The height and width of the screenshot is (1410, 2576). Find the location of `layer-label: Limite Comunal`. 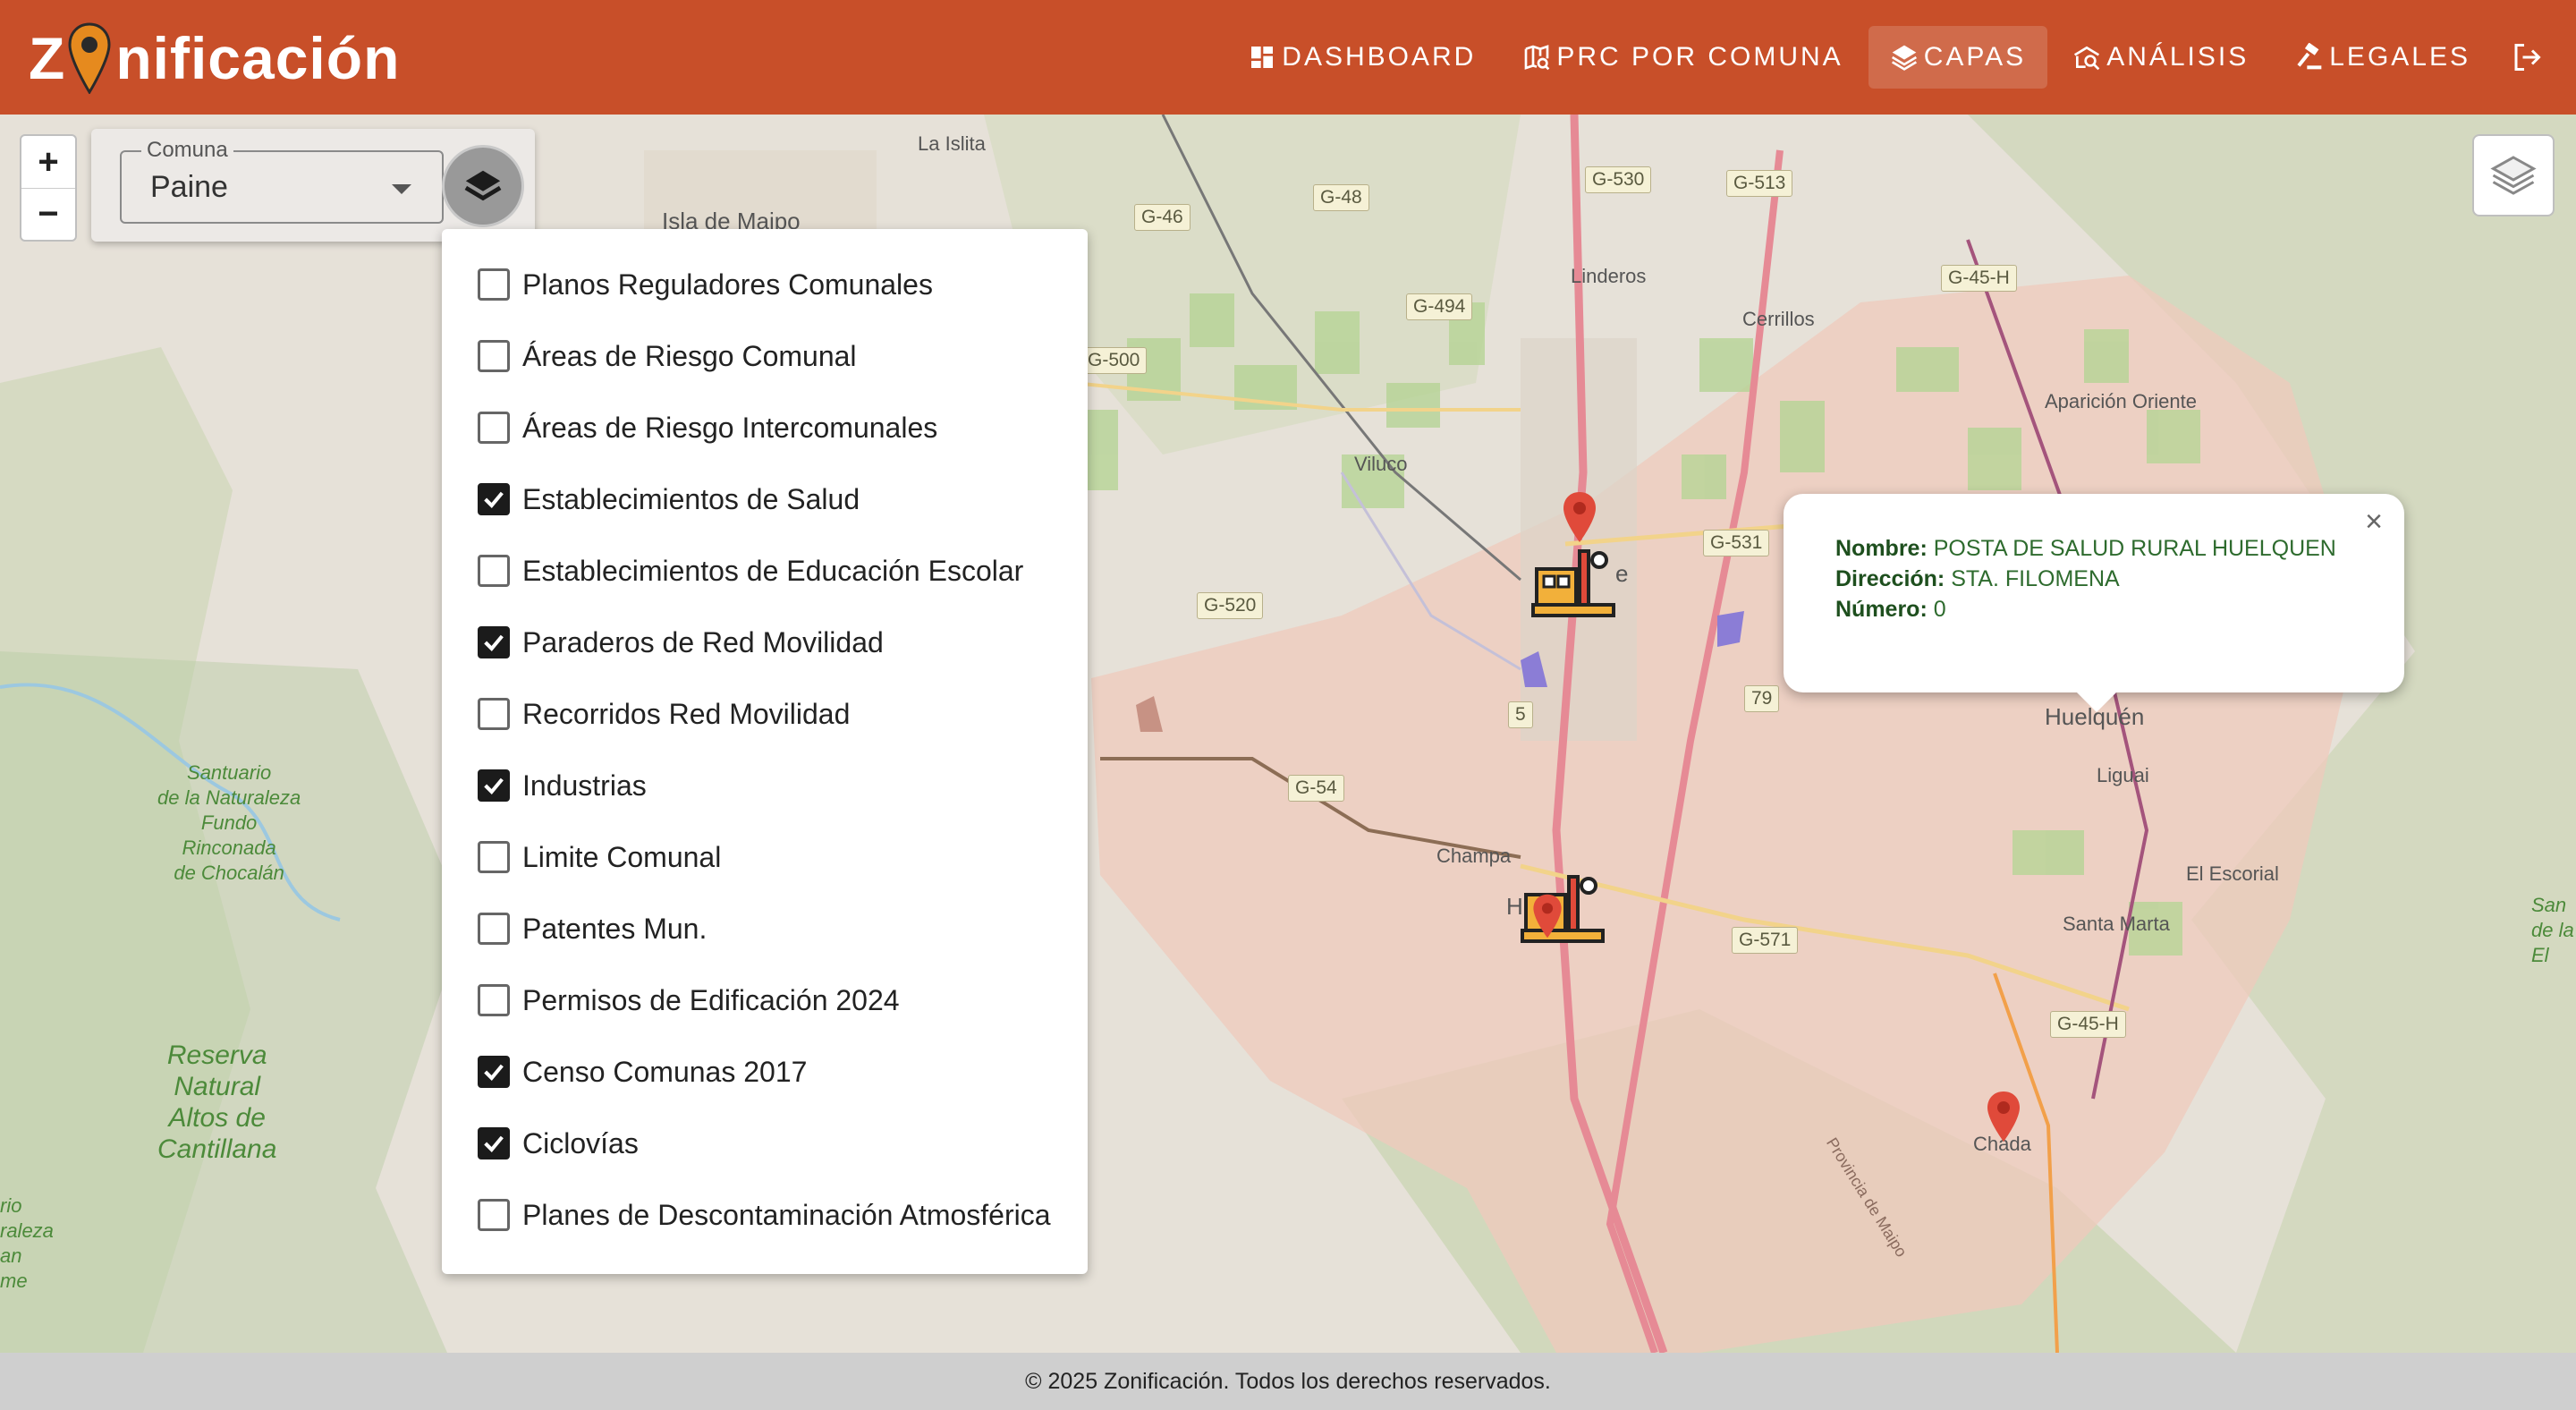

layer-label: Limite Comunal is located at coordinates (622, 857).